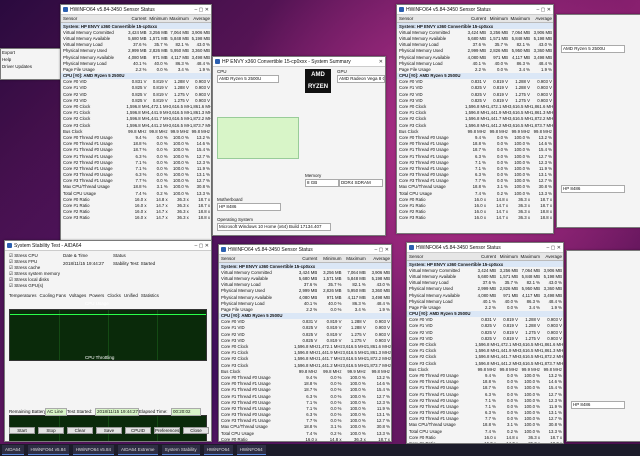  What do you see at coordinates (77, 295) in the screenshot?
I see `tab: Voltages` at bounding box center [77, 295].